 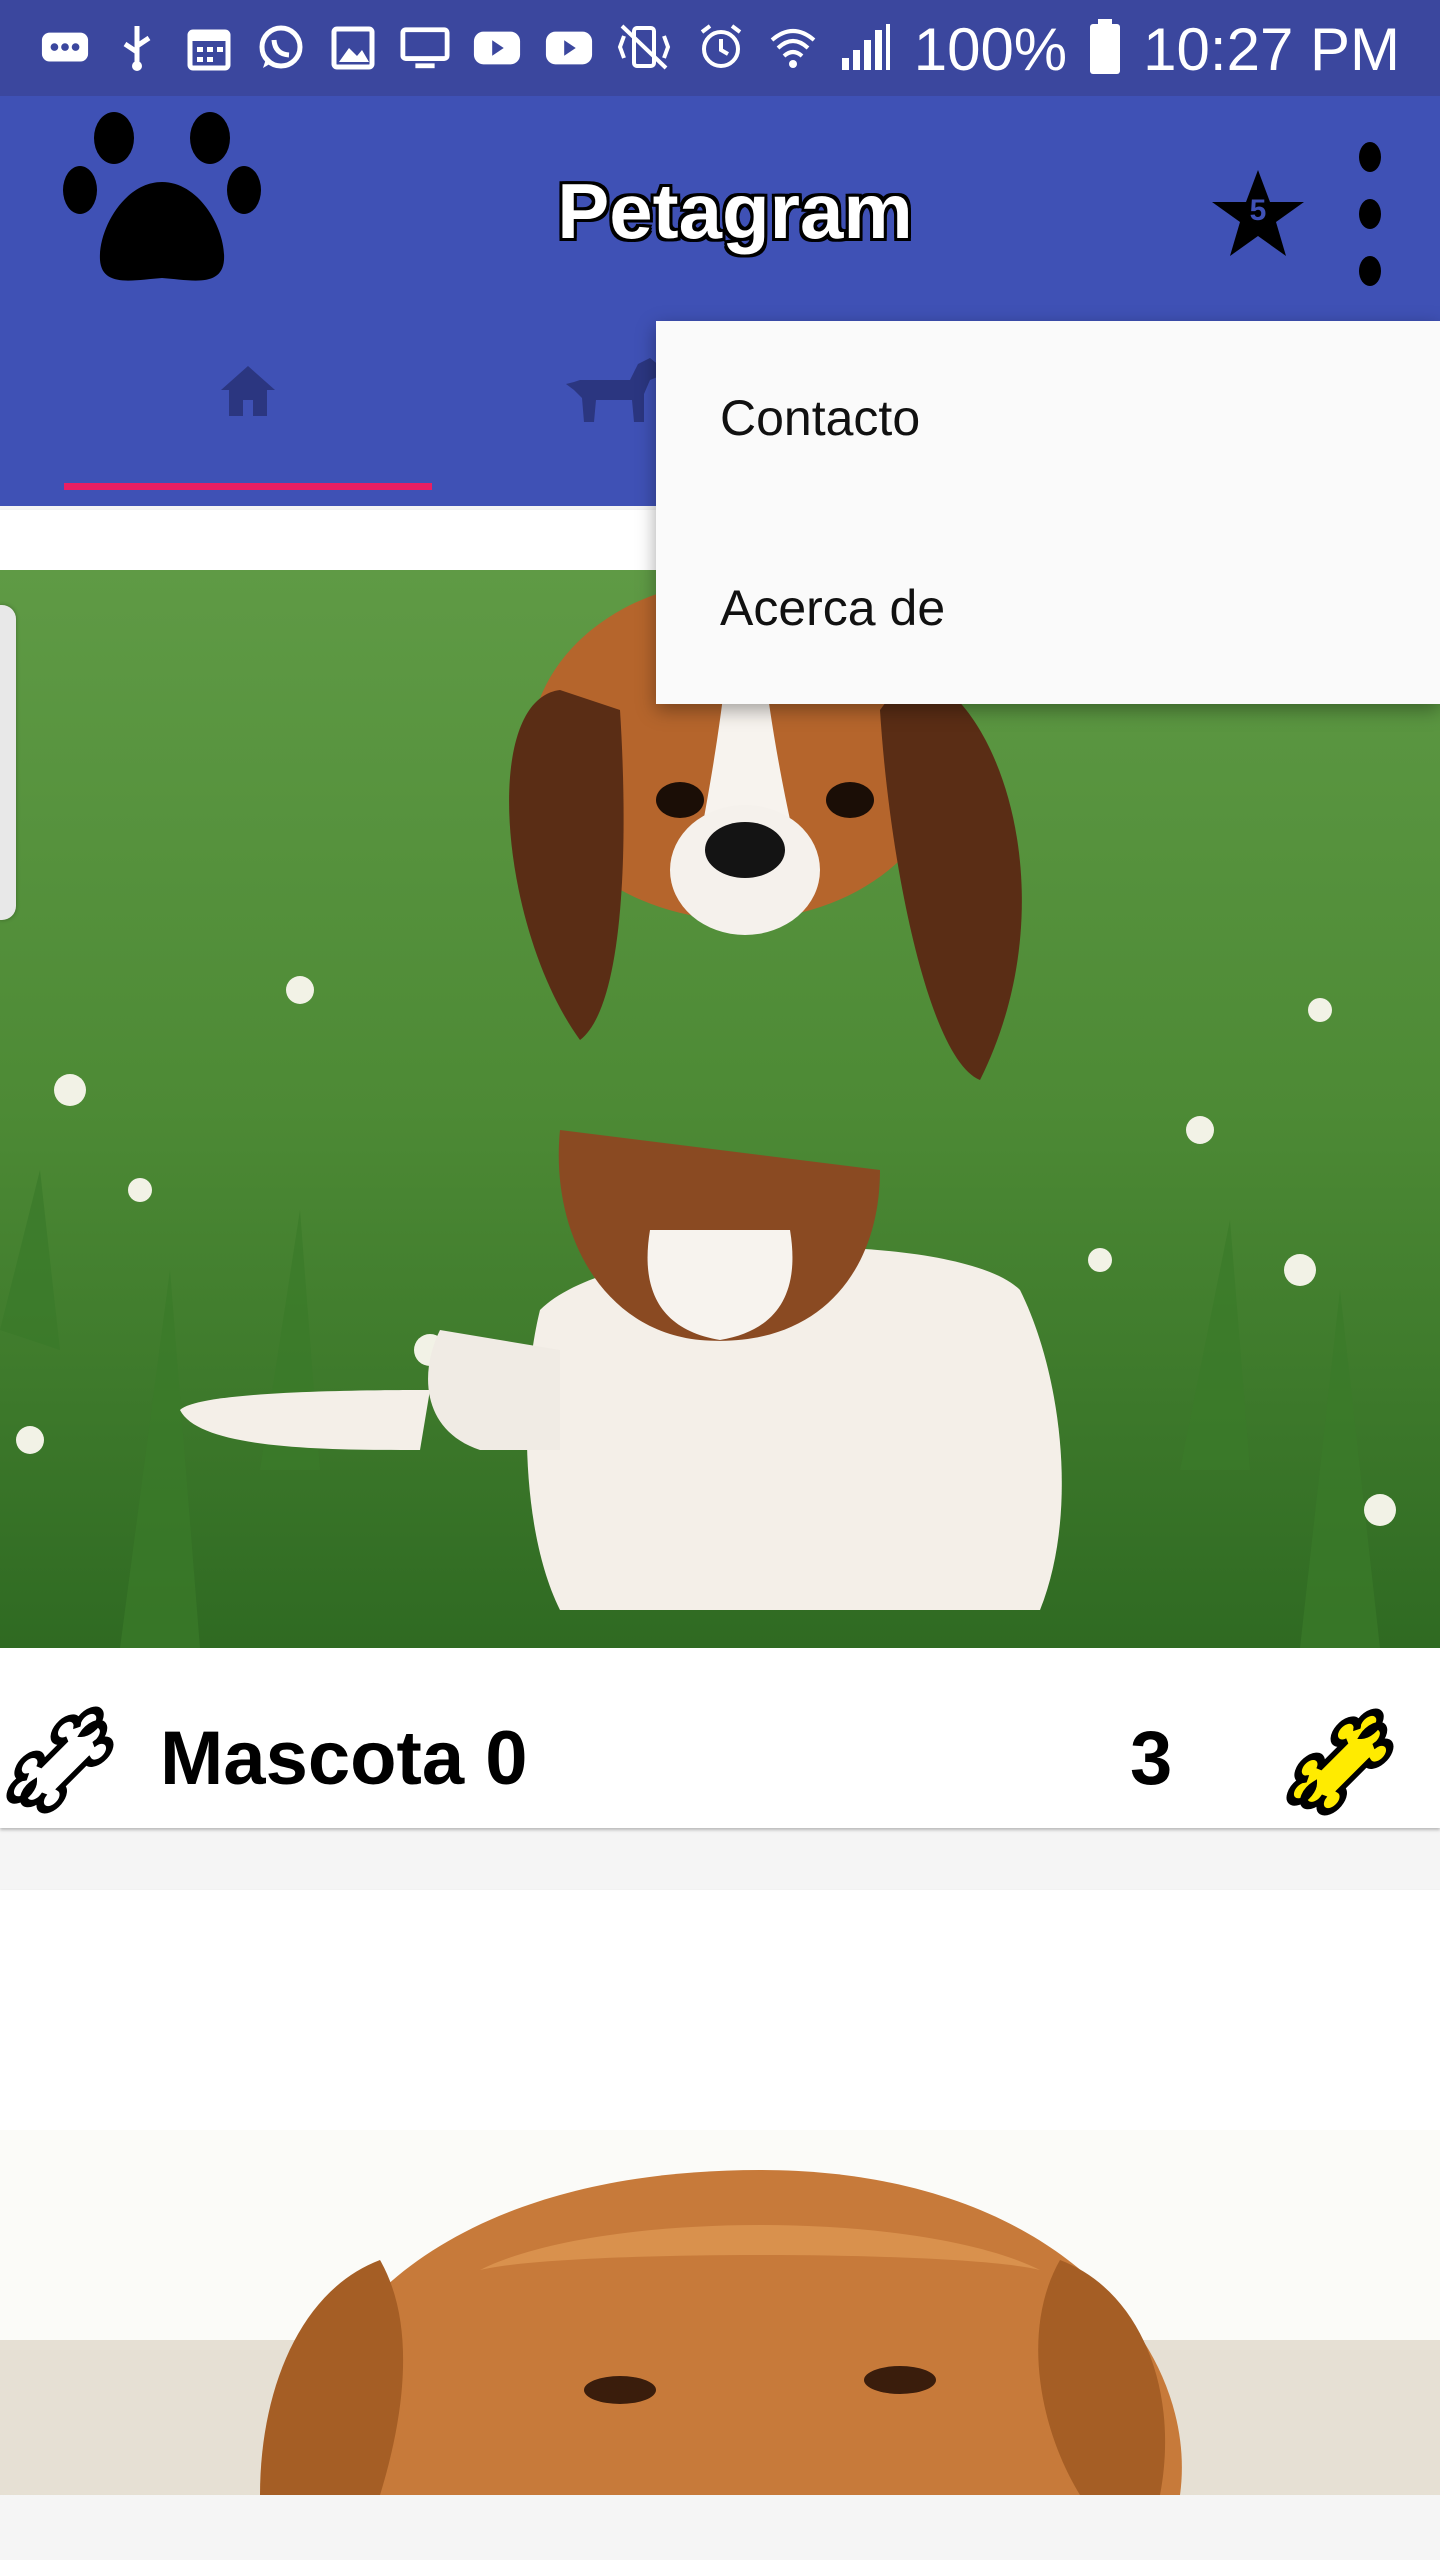 What do you see at coordinates (1258, 210) in the screenshot?
I see `favorites-count: 5` at bounding box center [1258, 210].